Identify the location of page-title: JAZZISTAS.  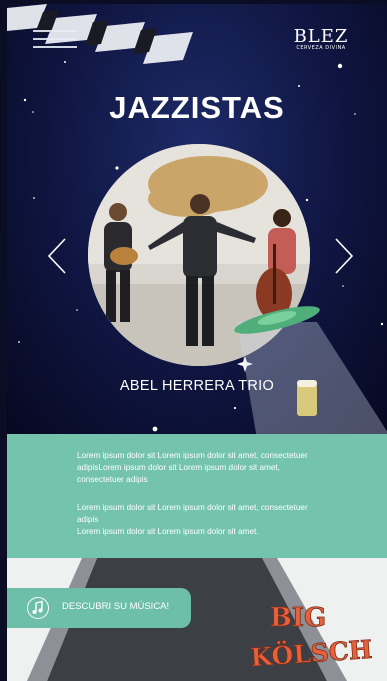
(197, 107).